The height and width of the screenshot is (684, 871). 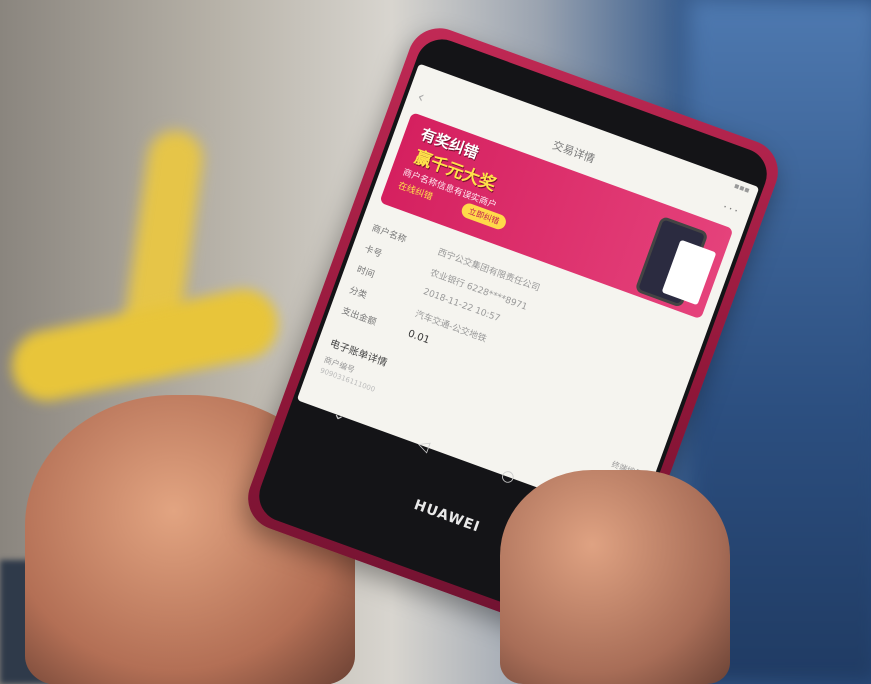 What do you see at coordinates (421, 96) in the screenshot?
I see `back-arrow-icon: ‹` at bounding box center [421, 96].